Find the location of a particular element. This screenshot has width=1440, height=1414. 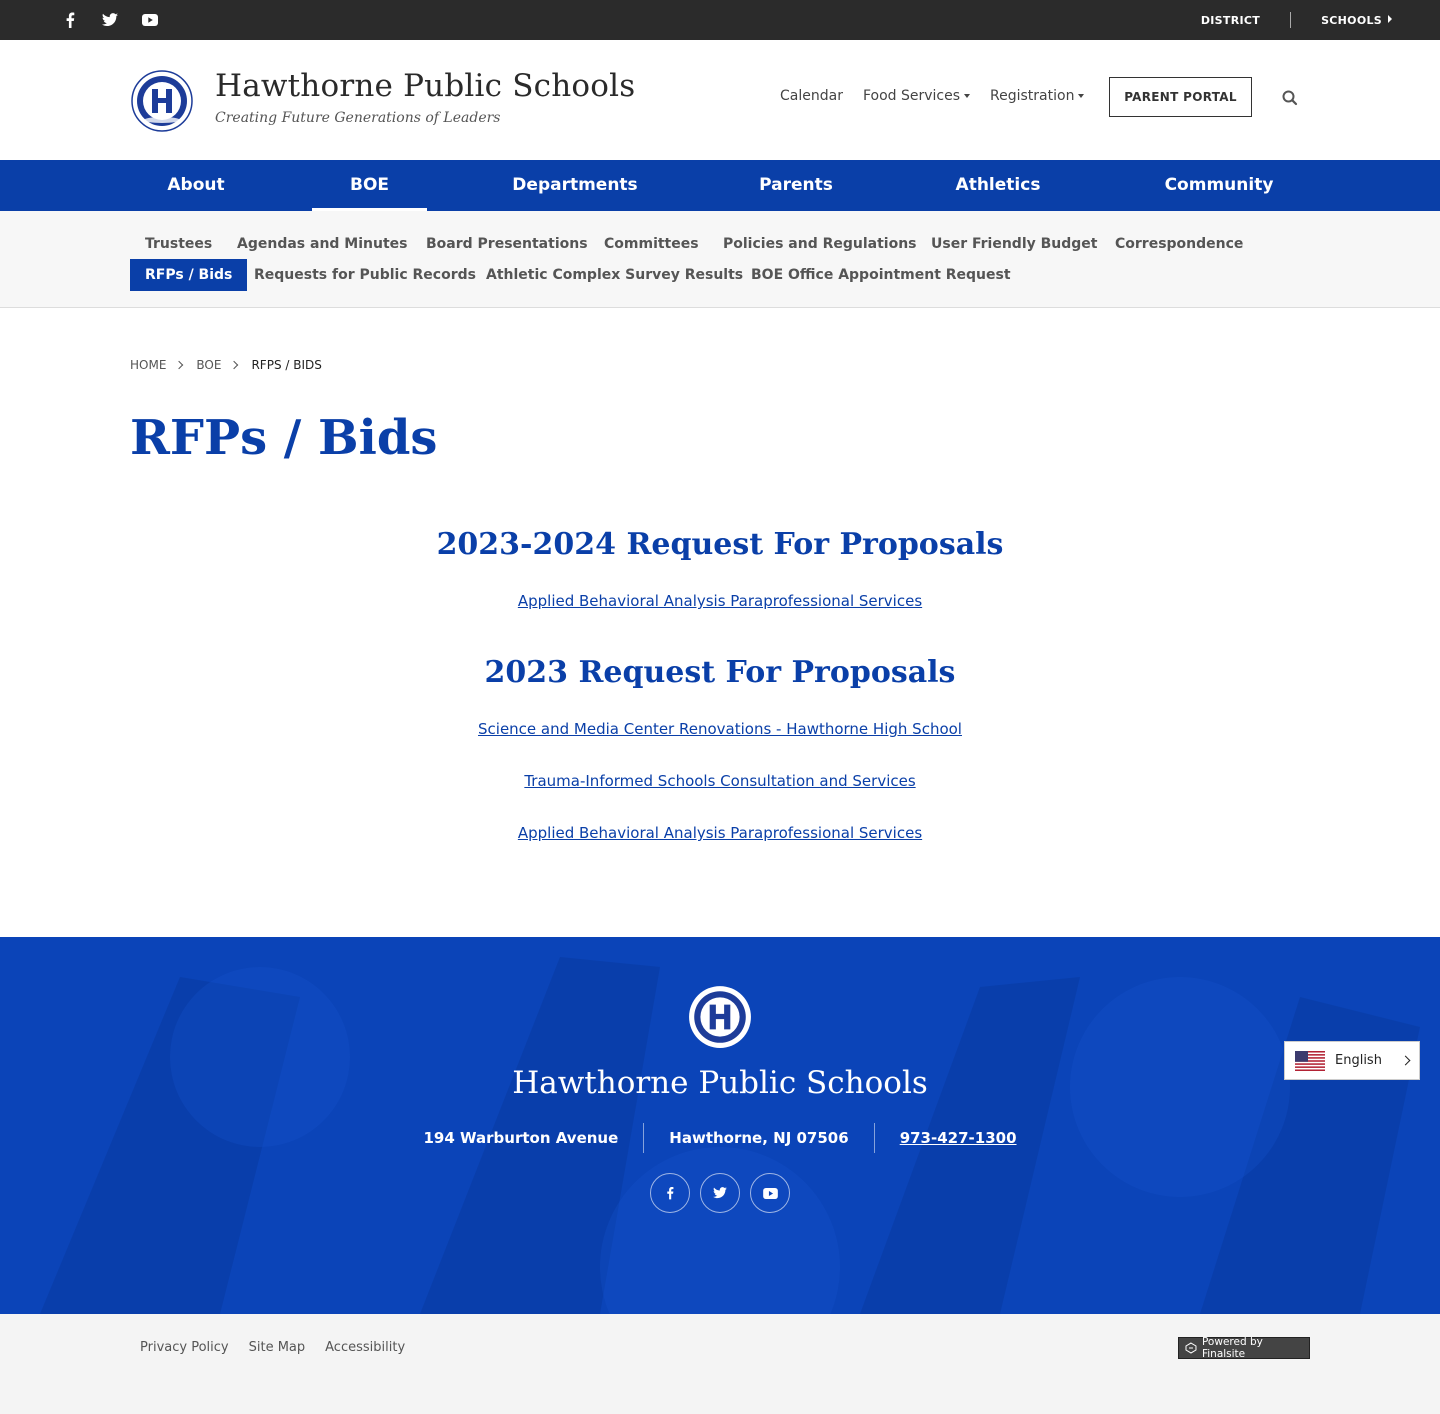

food-services-label: Food Services is located at coordinates (911, 96).